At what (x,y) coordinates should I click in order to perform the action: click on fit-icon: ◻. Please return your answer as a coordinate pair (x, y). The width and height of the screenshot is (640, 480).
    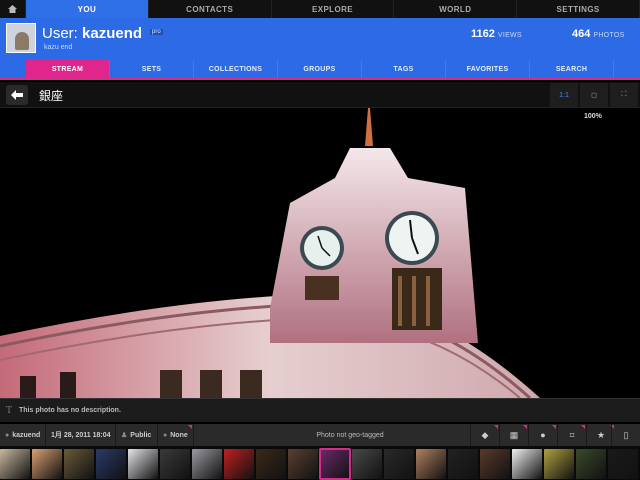
    Looking at the image, I should click on (594, 95).